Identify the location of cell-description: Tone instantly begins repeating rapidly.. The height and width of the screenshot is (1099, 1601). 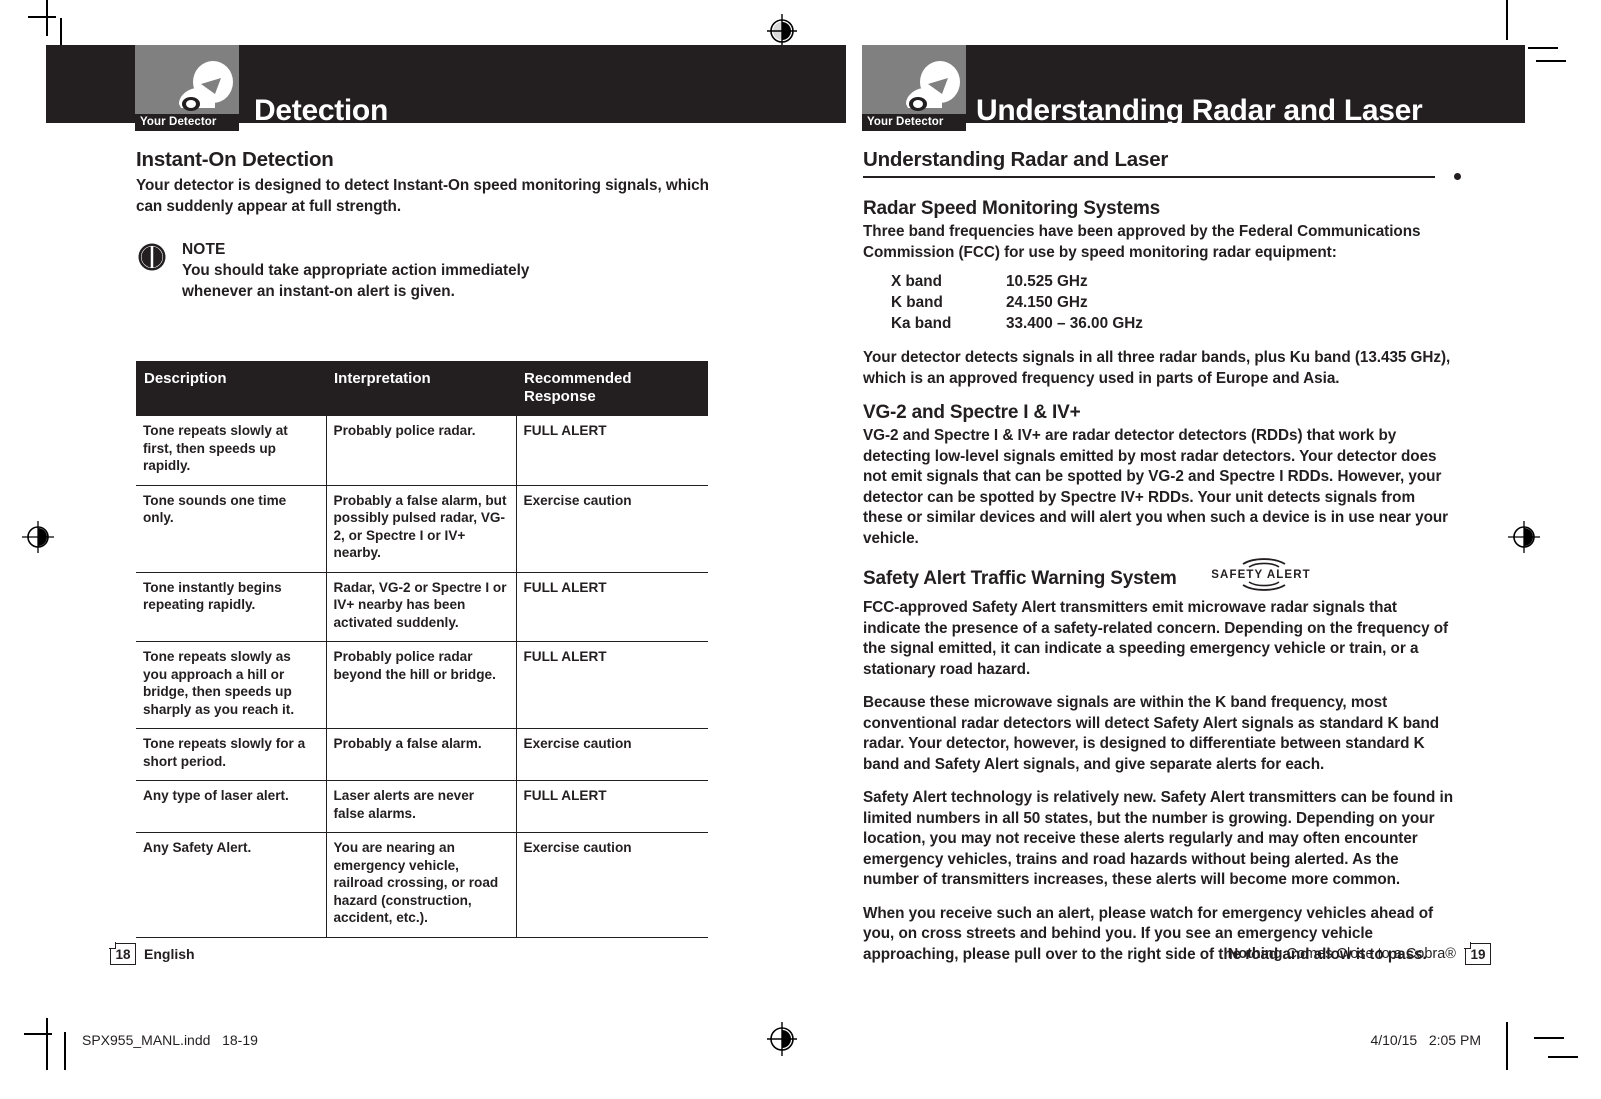
(231, 607).